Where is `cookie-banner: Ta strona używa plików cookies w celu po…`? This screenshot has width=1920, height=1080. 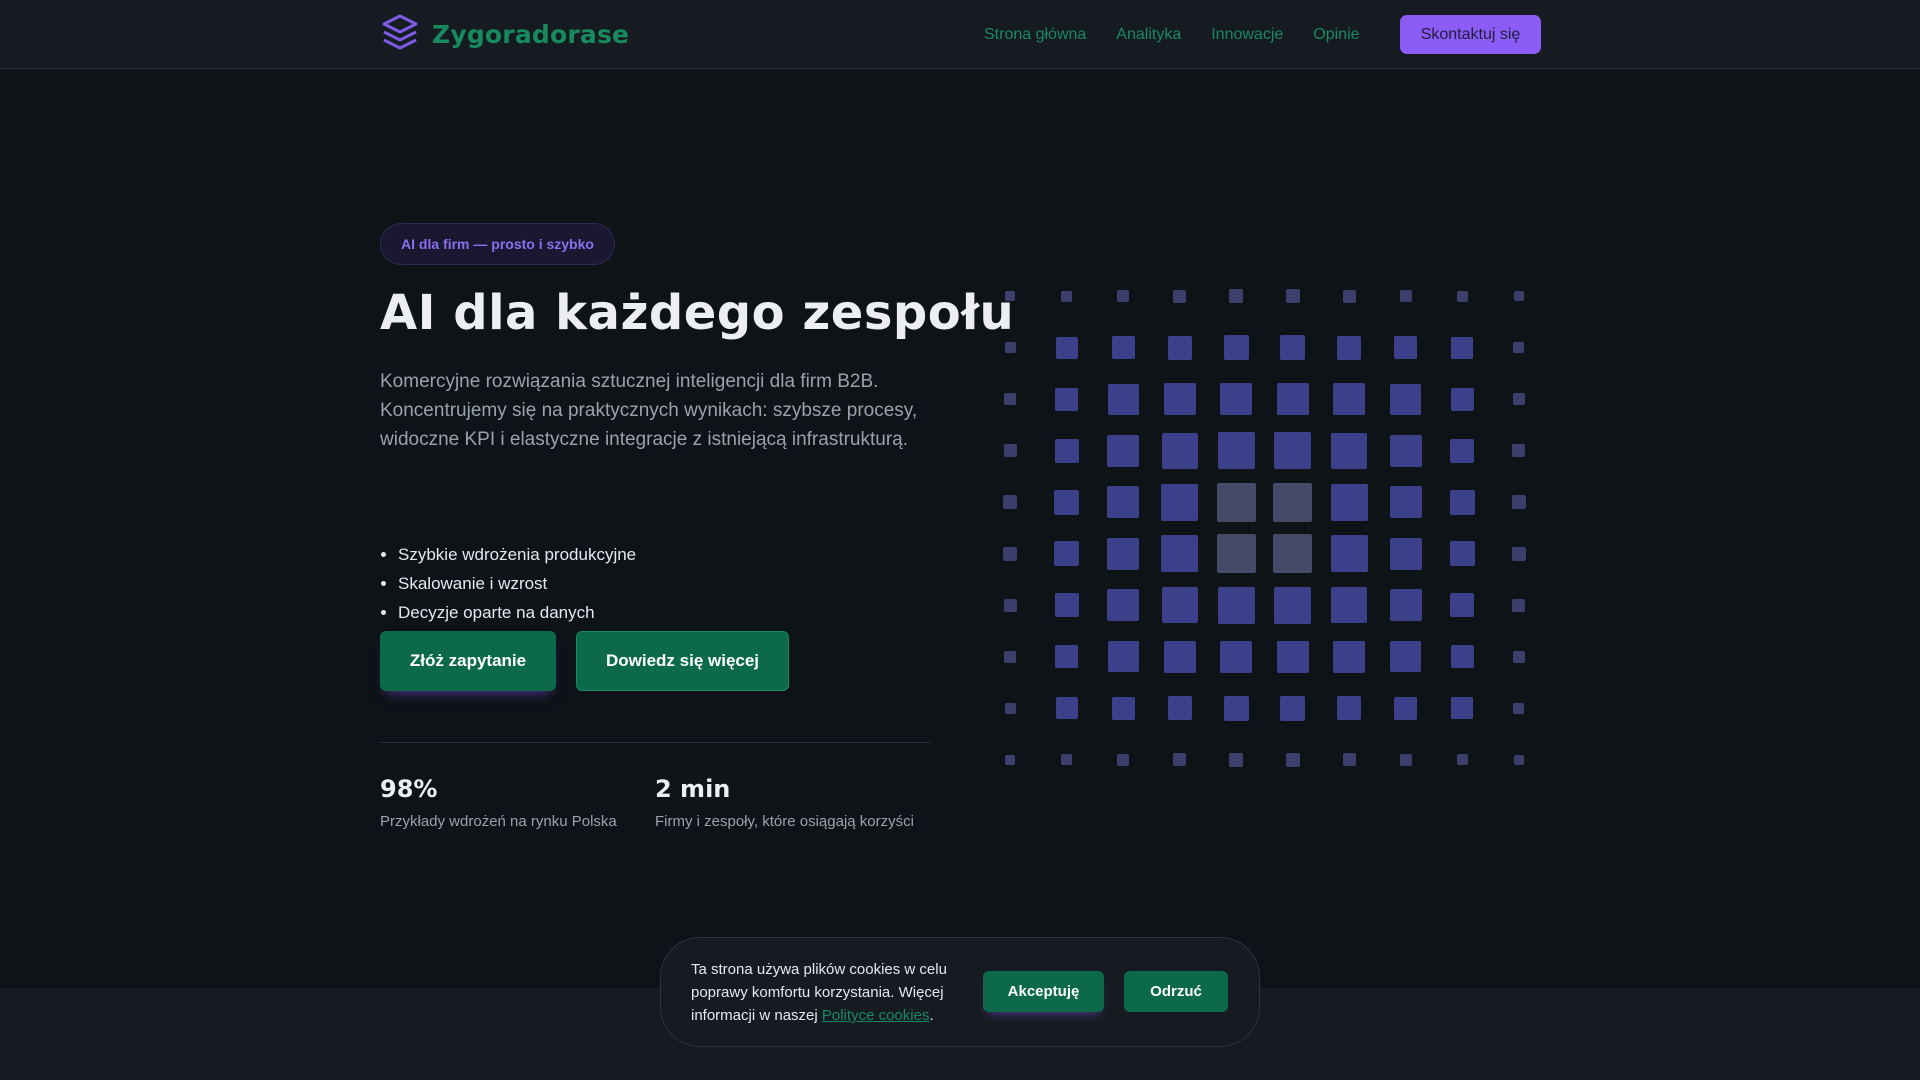 cookie-banner: Ta strona używa plików cookies w celu po… is located at coordinates (960, 992).